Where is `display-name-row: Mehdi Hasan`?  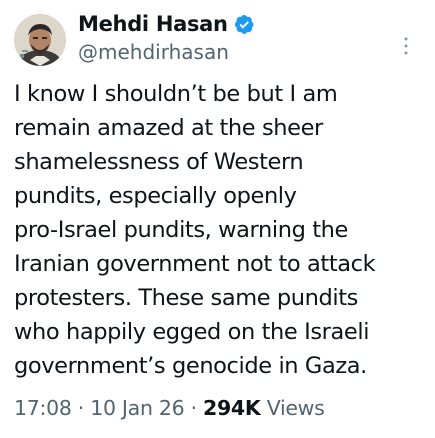
display-name-row: Mehdi Hasan is located at coordinates (228, 24).